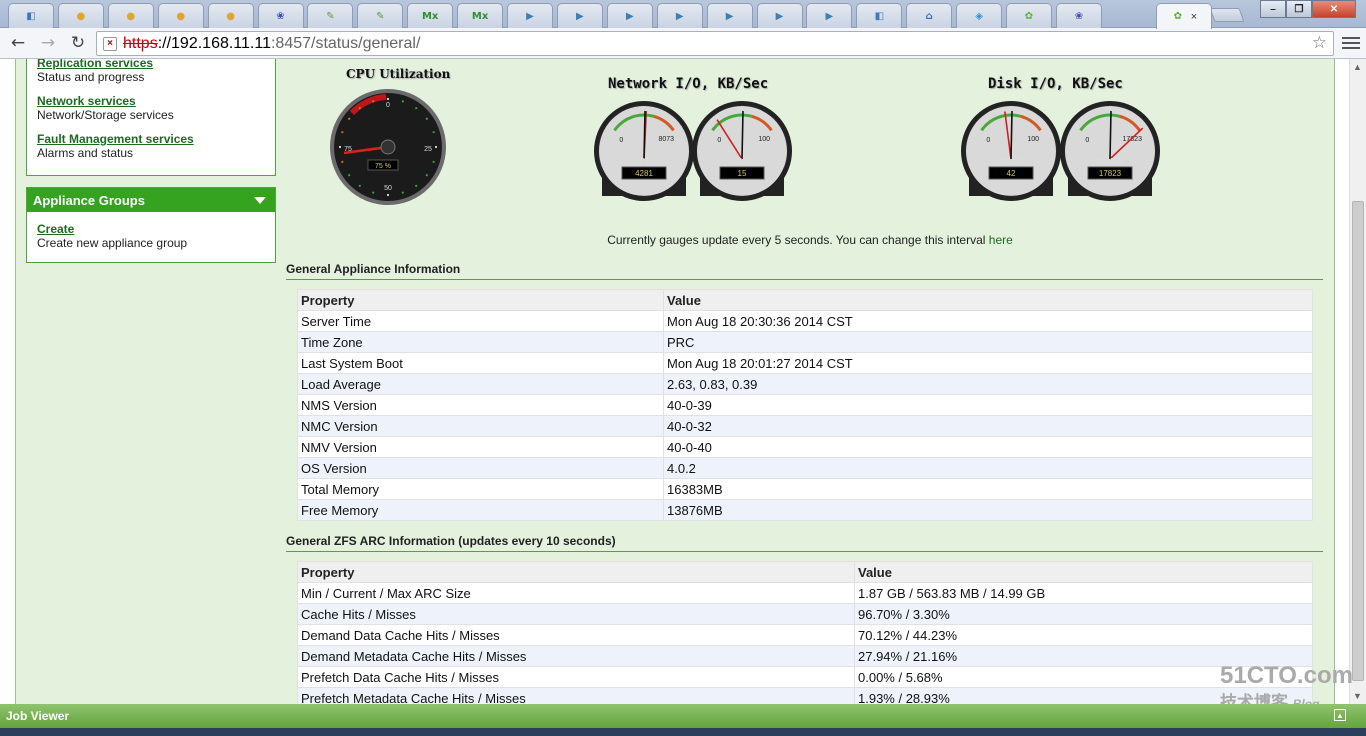 The width and height of the screenshot is (1366, 736). I want to click on gauge-name-label: READ, so click(1011, 161).